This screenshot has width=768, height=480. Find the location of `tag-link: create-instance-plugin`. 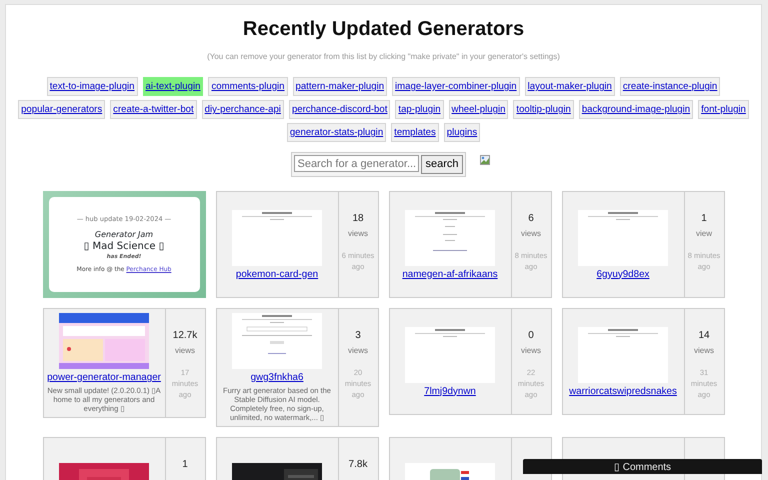

tag-link: create-instance-plugin is located at coordinates (670, 86).